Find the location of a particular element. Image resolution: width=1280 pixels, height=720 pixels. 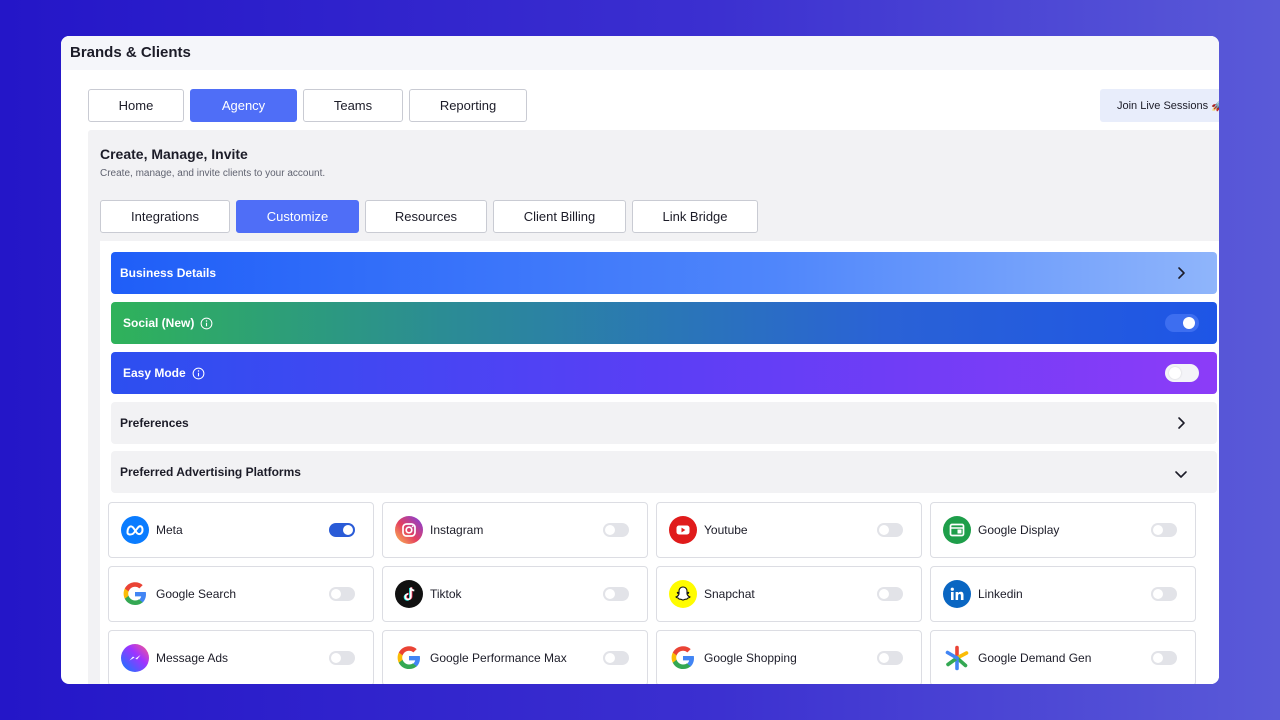

business-details-bar: Business Details is located at coordinates (664, 273).